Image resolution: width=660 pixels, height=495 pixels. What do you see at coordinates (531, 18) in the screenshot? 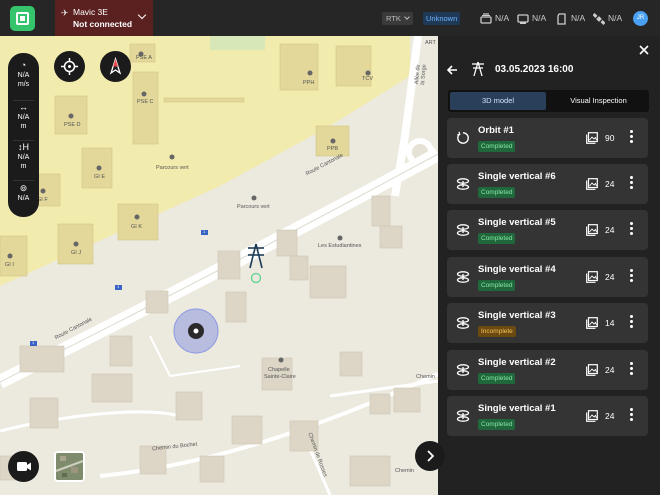
I see `video-link-status: N/A` at bounding box center [531, 18].